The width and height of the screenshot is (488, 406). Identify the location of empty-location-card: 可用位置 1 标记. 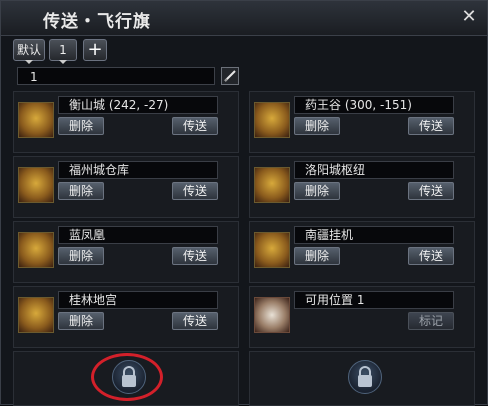
(362, 317).